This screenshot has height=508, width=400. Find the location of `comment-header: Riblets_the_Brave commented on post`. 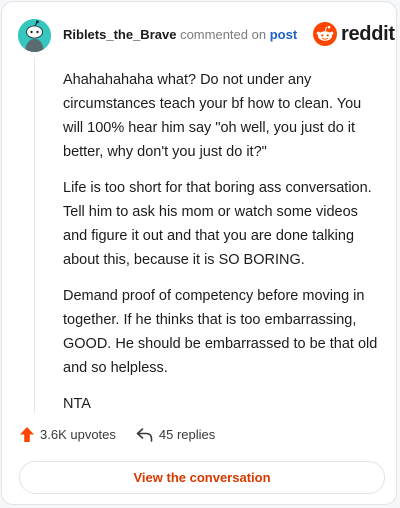

comment-header: Riblets_the_Brave commented on post is located at coordinates (180, 35).